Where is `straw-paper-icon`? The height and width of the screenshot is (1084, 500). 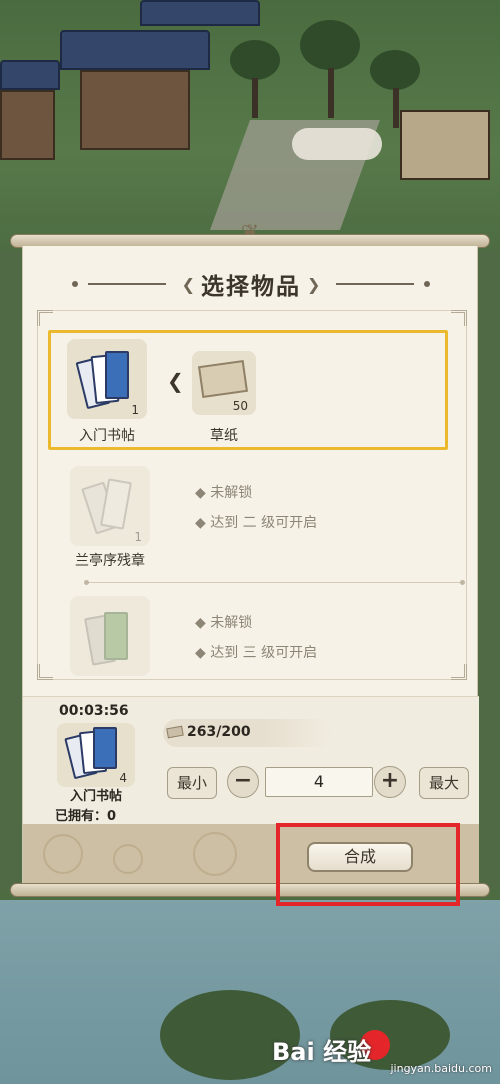 straw-paper-icon is located at coordinates (223, 379).